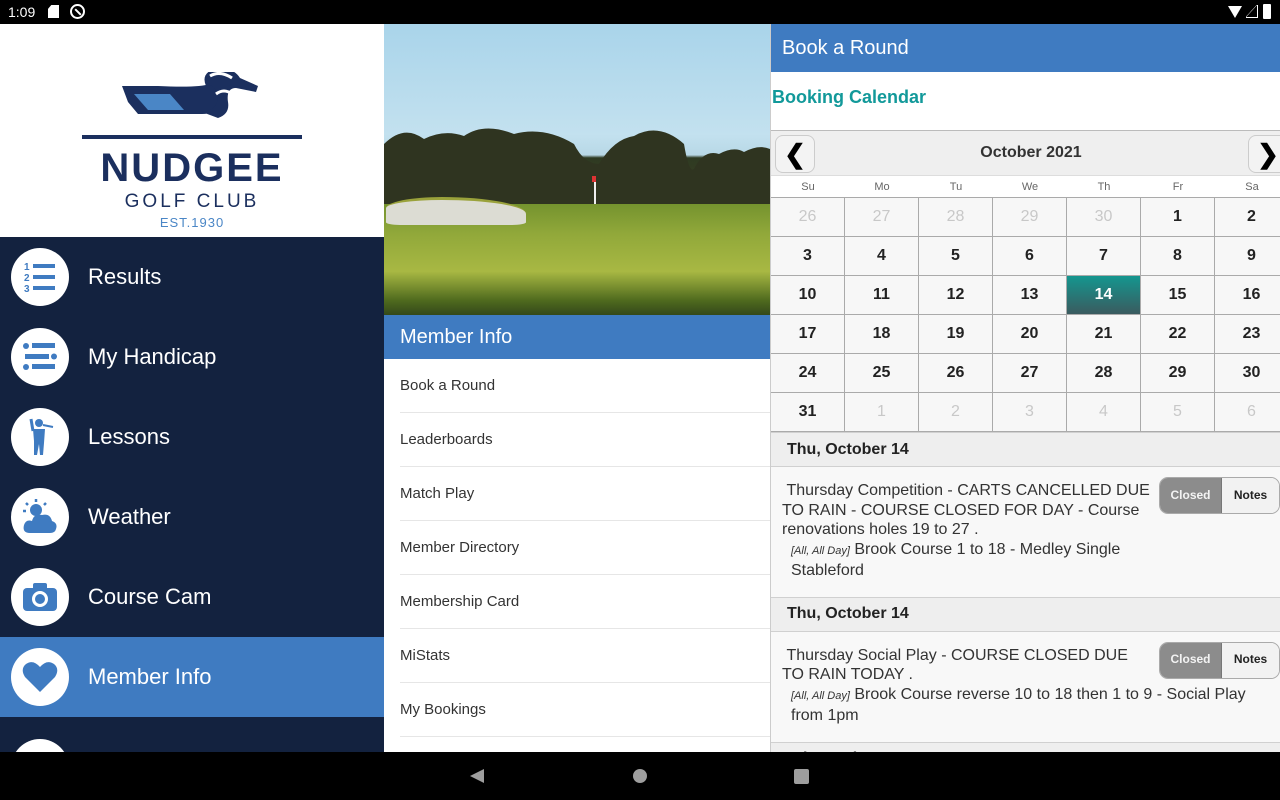 The image size is (1280, 800). I want to click on calendar-day: 22, so click(1178, 334).